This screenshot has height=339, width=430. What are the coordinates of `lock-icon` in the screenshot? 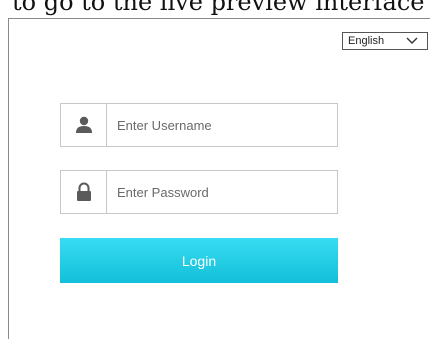 It's located at (83, 191).